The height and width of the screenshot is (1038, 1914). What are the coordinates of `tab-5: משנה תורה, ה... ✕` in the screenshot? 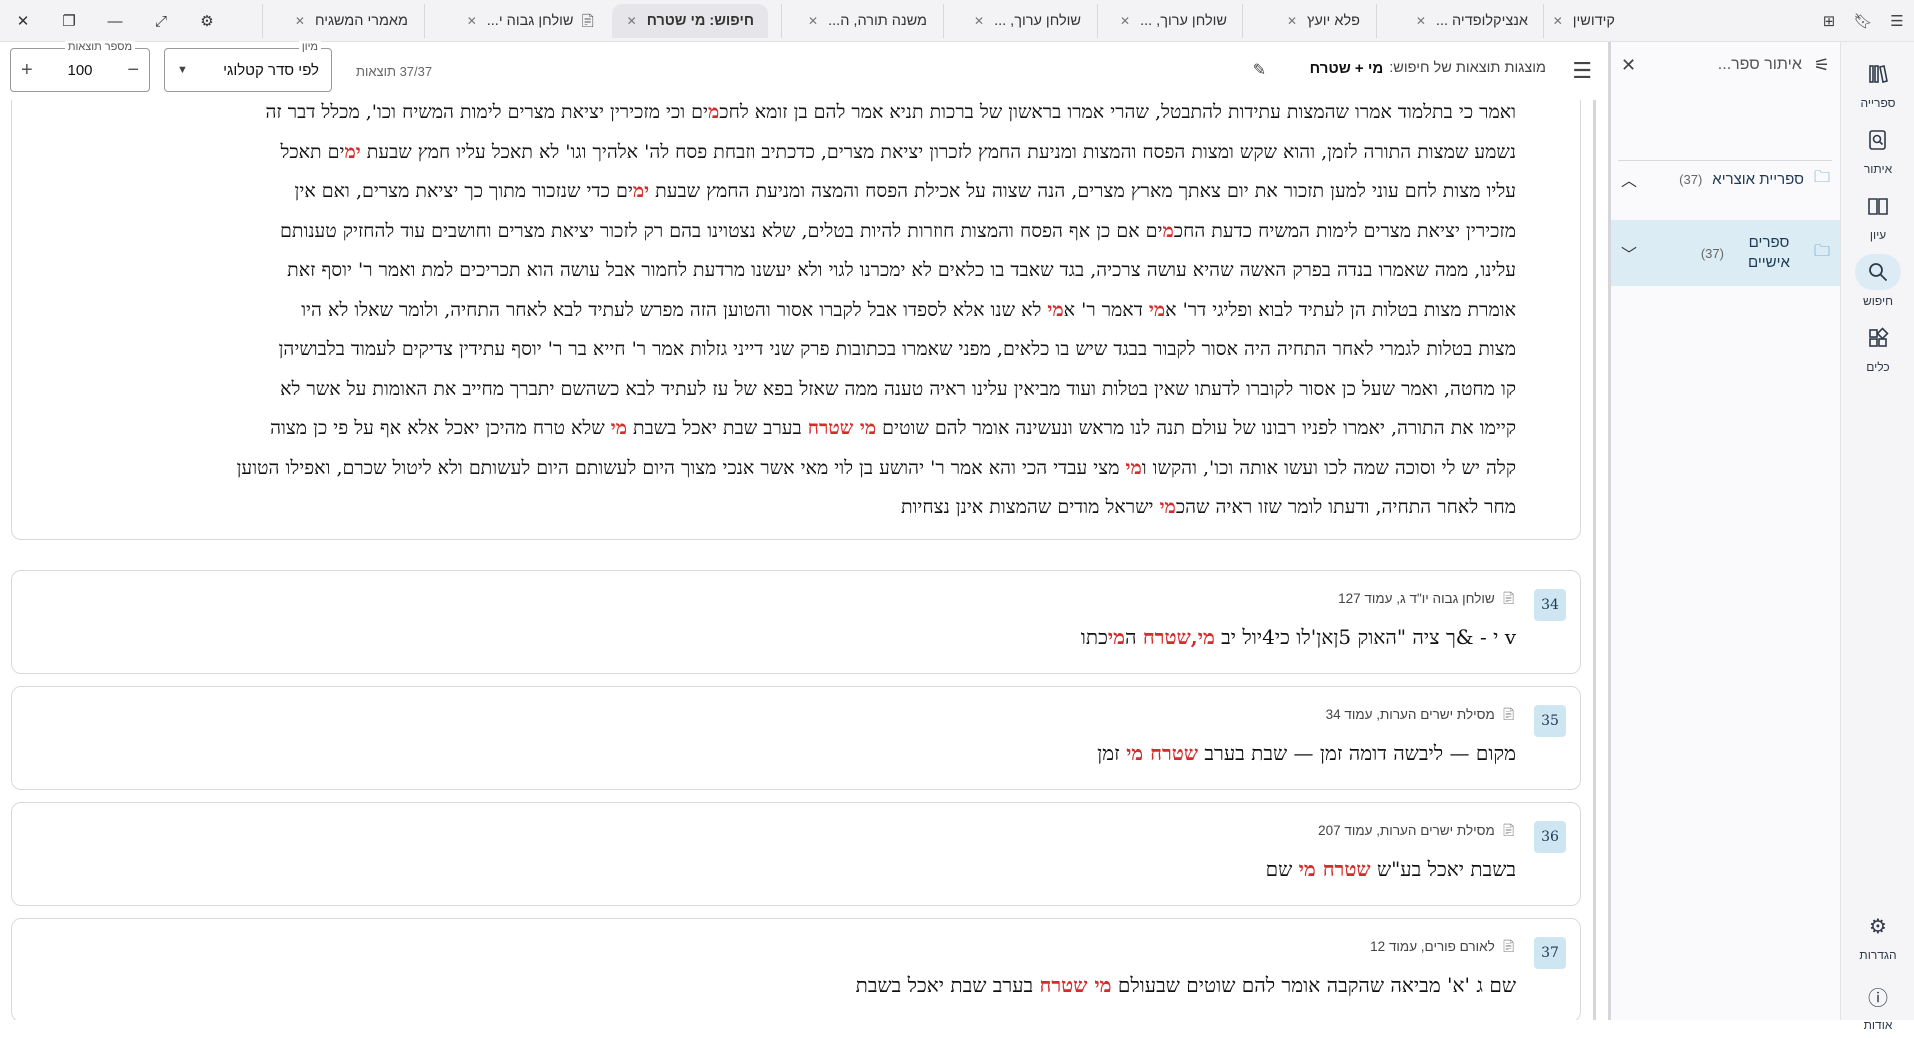 It's located at (861, 21).